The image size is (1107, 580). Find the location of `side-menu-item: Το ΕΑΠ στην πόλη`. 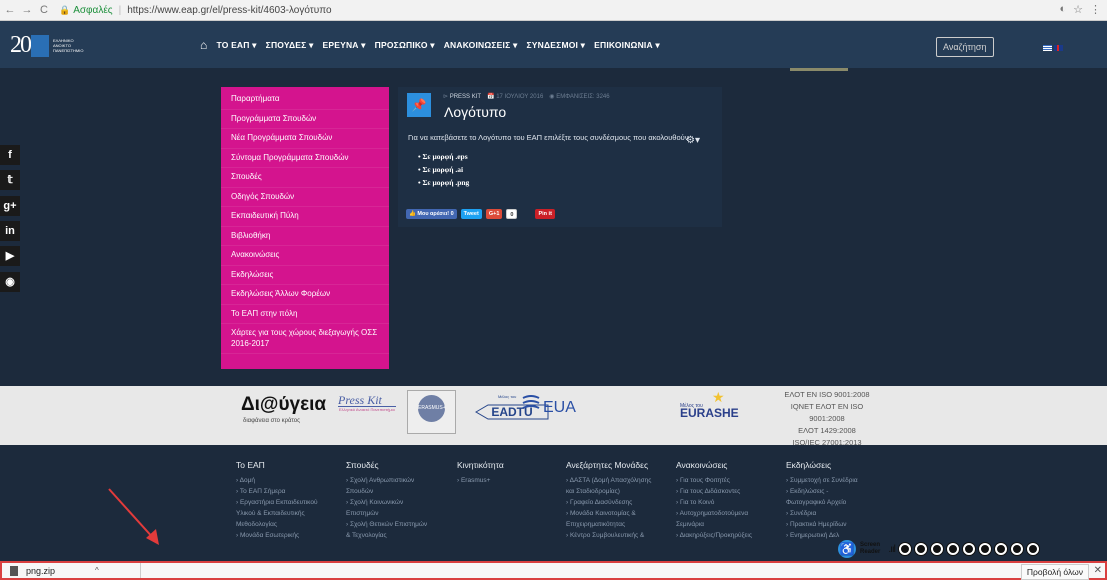

side-menu-item: Το ΕΑΠ στην πόλη is located at coordinates (305, 314).